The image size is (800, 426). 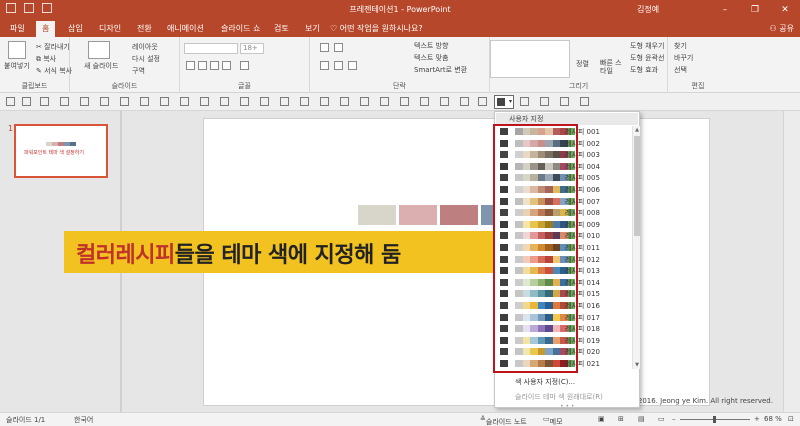 What do you see at coordinates (503, 420) in the screenshot?
I see `notes-button: ≙ 슬라이드 노트` at bounding box center [503, 420].